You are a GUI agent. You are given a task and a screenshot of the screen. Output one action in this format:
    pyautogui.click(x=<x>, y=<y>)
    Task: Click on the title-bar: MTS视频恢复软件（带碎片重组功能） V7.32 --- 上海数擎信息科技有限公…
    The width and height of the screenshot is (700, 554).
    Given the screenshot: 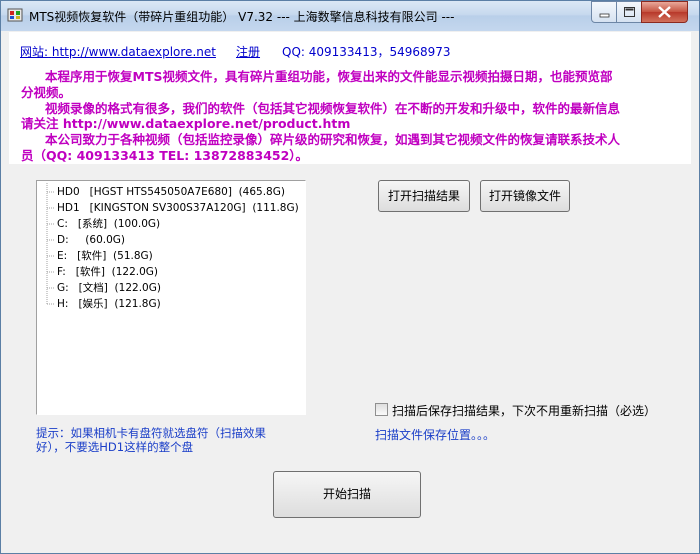 What is the action you would take?
    pyautogui.click(x=350, y=16)
    